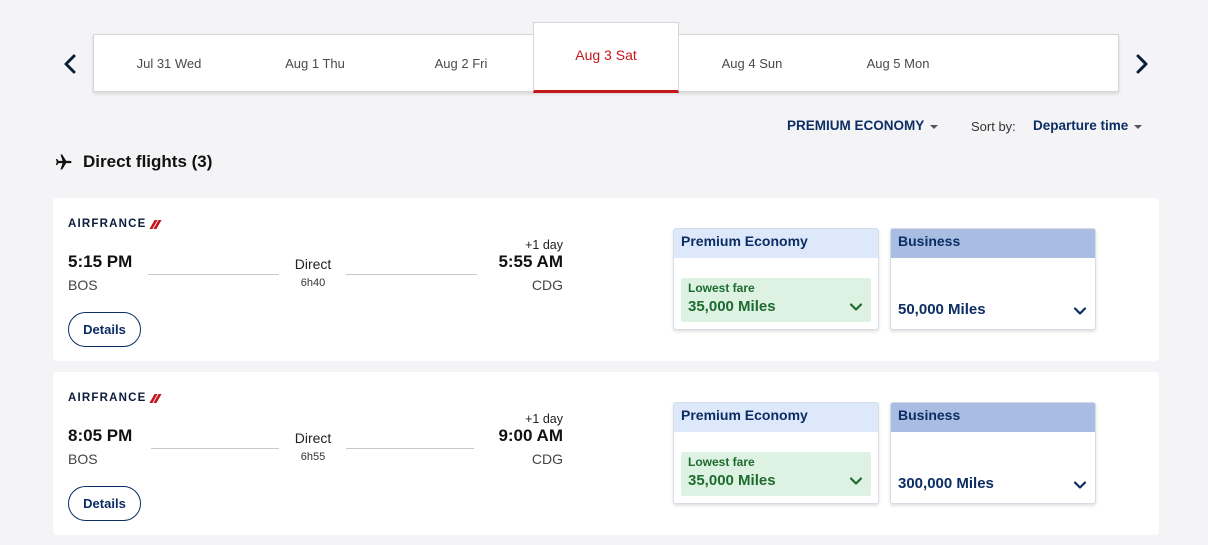  I want to click on sort-by-value: Departure time, so click(1081, 125).